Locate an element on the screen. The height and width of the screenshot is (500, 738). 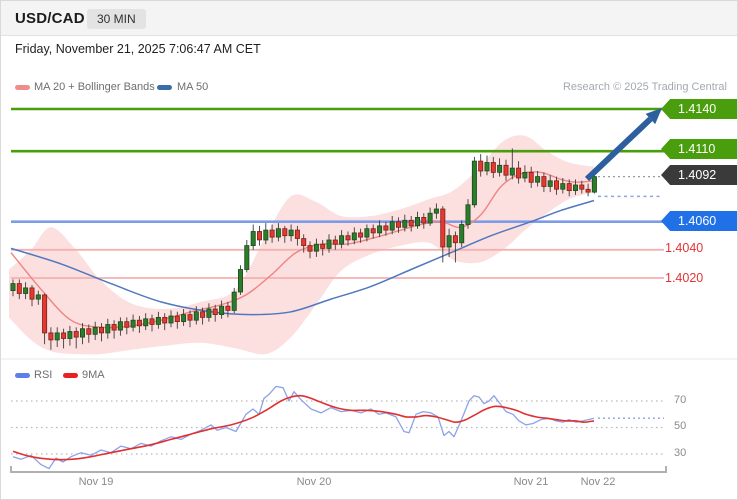
resistance-level-tag-14110: 1.4110 is located at coordinates (699, 149).